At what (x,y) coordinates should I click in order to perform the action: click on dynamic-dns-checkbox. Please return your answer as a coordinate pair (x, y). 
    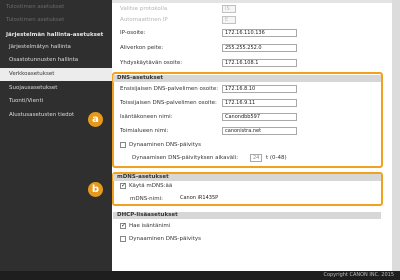
    Looking at the image, I should click on (123, 145).